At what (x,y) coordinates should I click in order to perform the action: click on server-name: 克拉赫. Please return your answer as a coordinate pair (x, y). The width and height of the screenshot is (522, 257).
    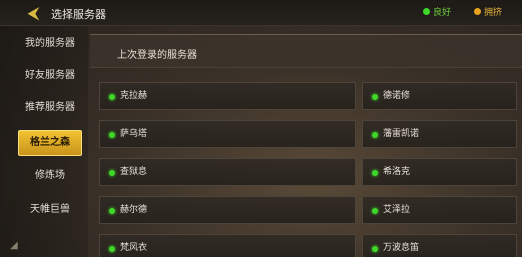
    Looking at the image, I should click on (134, 96).